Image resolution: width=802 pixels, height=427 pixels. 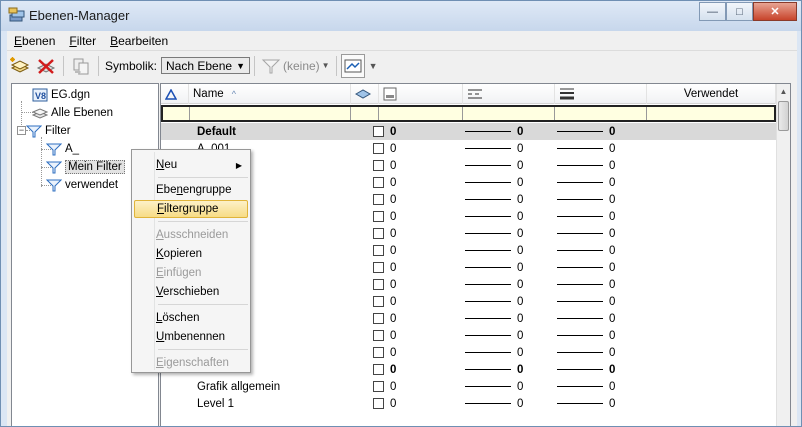 What do you see at coordinates (139, 41) in the screenshot?
I see `menu-bearbeiten: Bearbeiten` at bounding box center [139, 41].